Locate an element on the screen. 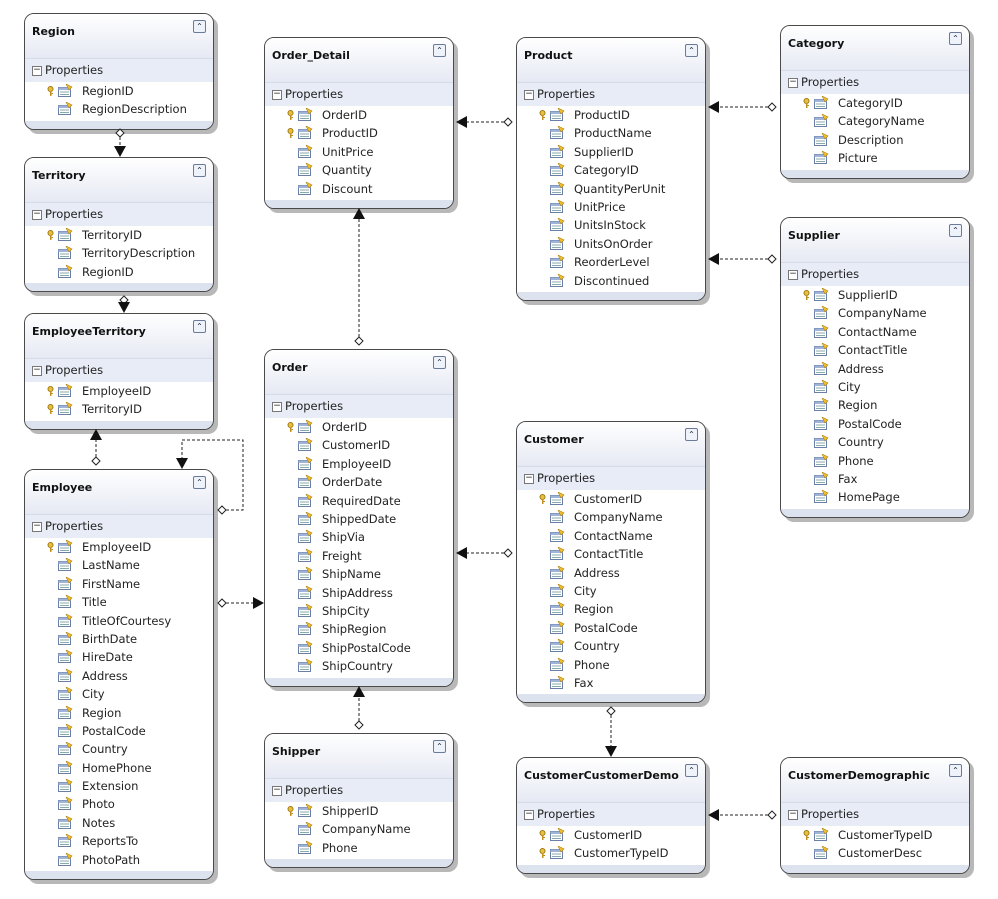 The height and width of the screenshot is (899, 998). association-customer-order is located at coordinates (484, 553).